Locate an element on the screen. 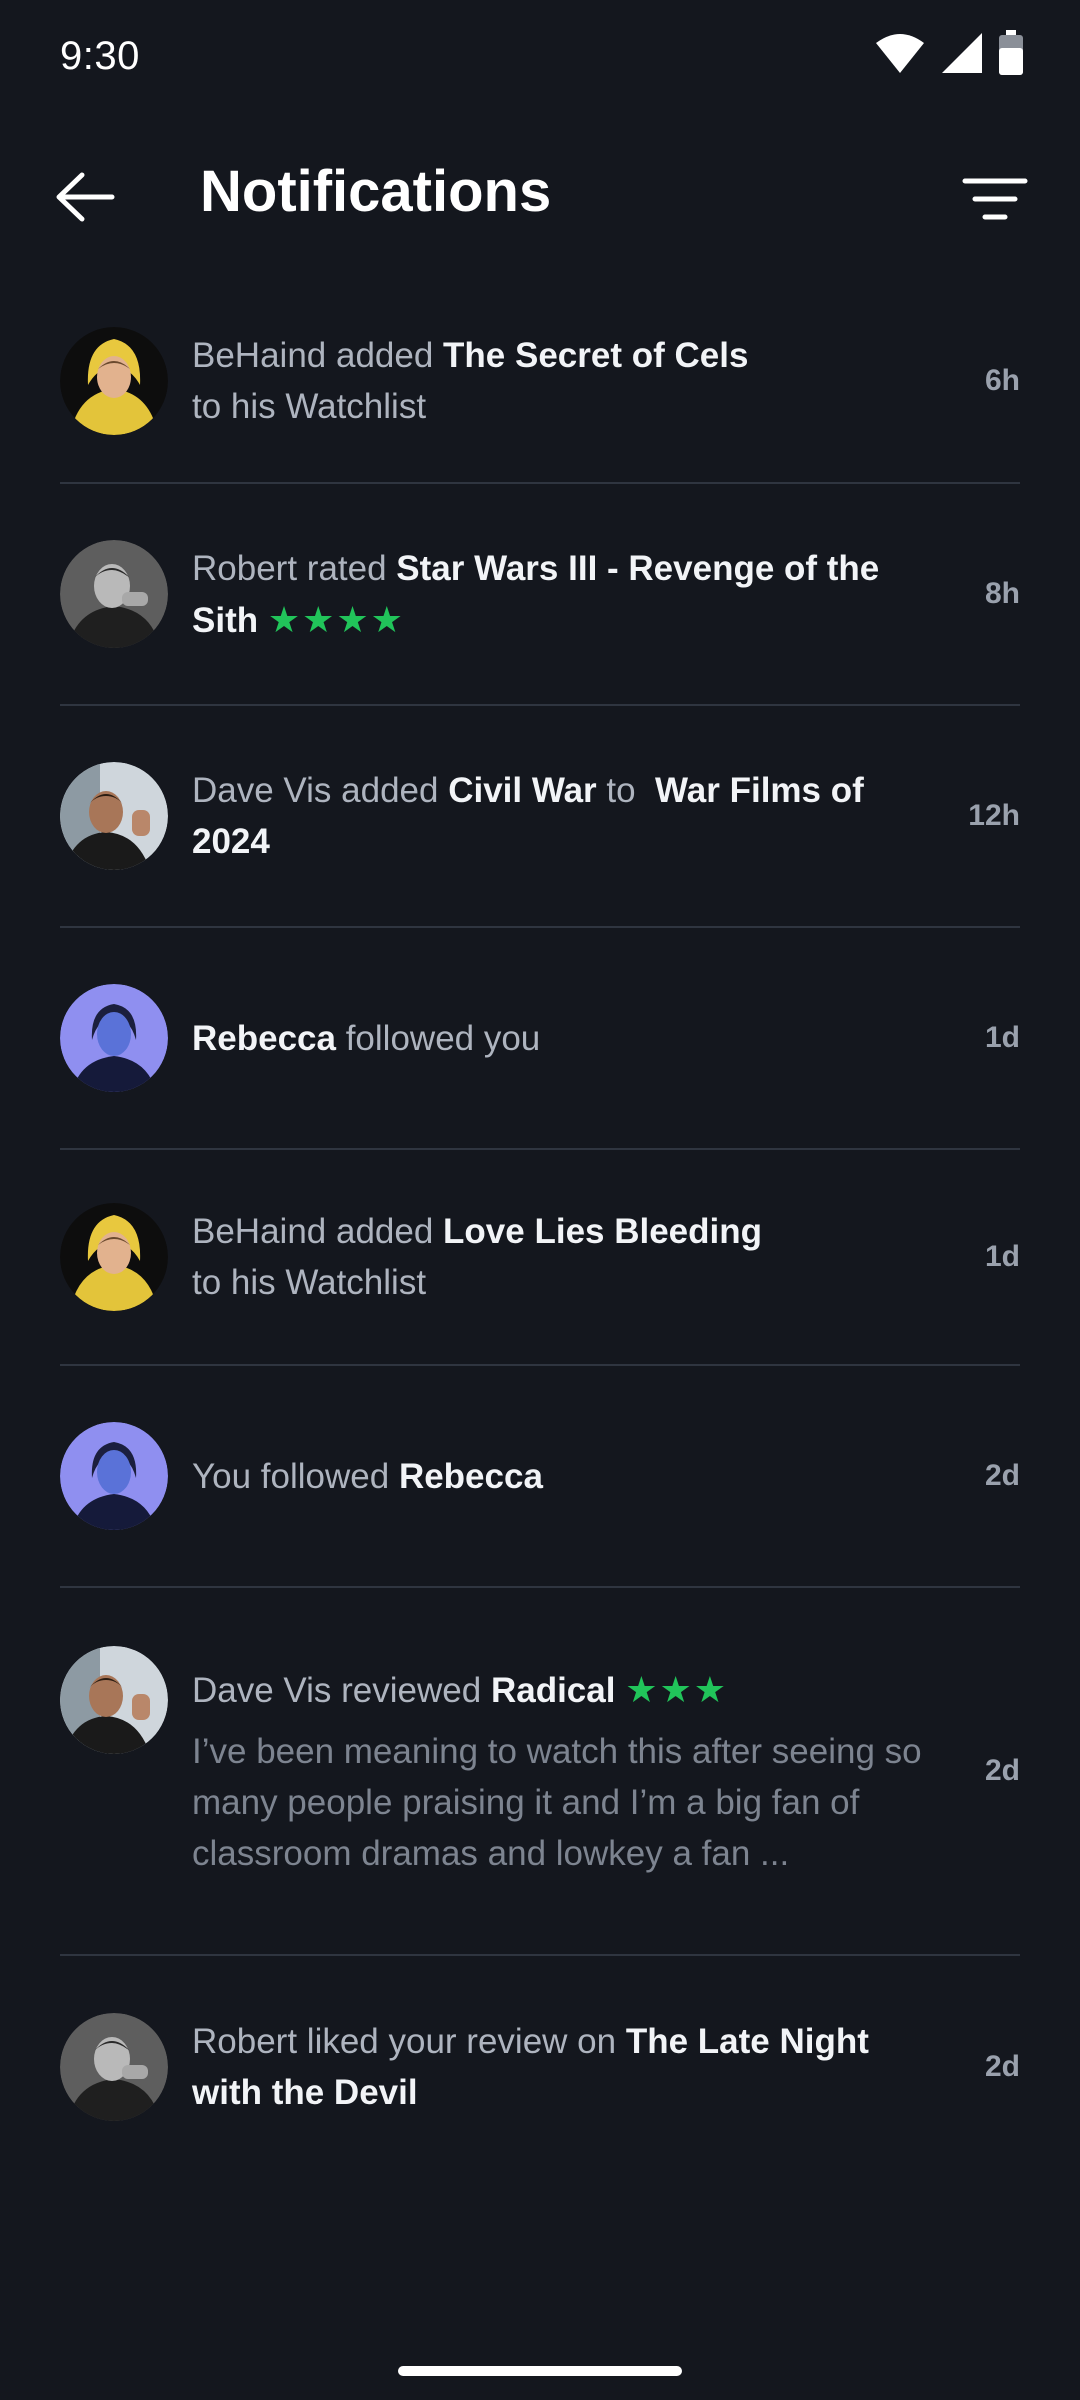 This screenshot has width=1080, height=2400. home-indicator is located at coordinates (540, 2371).